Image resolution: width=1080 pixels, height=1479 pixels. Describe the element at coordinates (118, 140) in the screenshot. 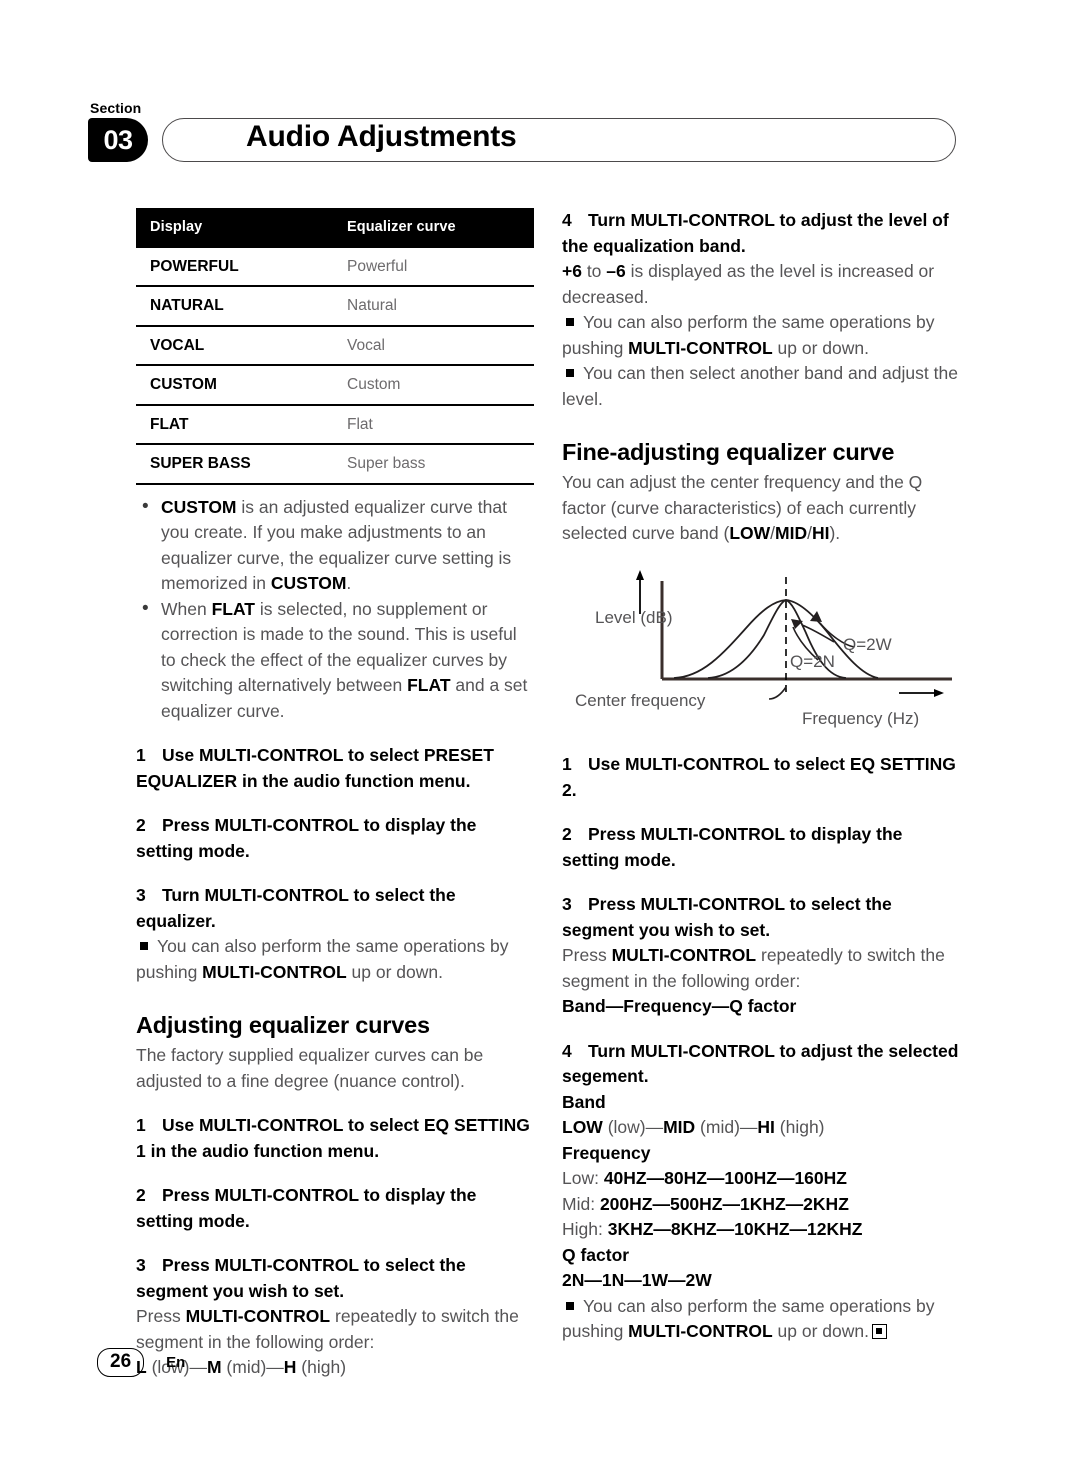

I see `section-number-badge: 03` at that location.